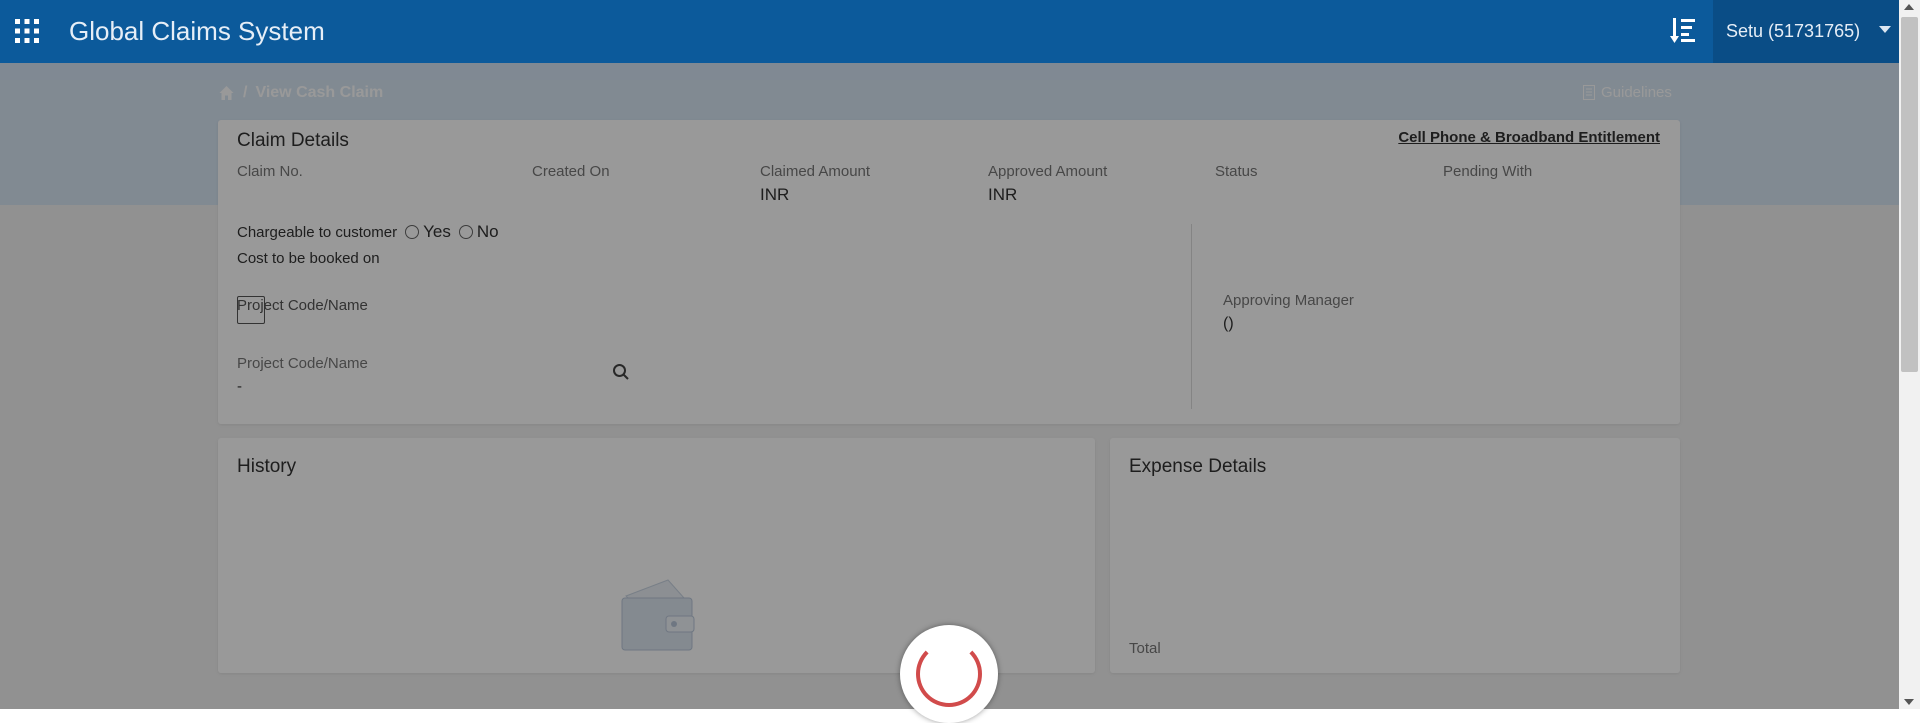 The image size is (1920, 723). I want to click on scroll-down-arrow, so click(1909, 702).